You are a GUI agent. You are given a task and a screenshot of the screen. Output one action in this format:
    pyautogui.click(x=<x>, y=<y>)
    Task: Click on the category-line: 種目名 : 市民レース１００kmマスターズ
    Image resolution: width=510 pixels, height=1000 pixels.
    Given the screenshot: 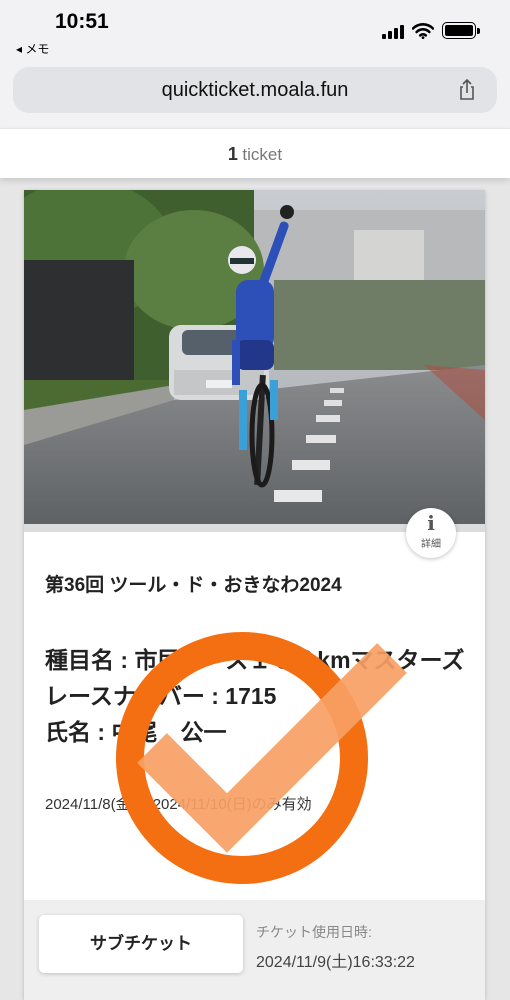 What is the action you would take?
    pyautogui.click(x=255, y=660)
    